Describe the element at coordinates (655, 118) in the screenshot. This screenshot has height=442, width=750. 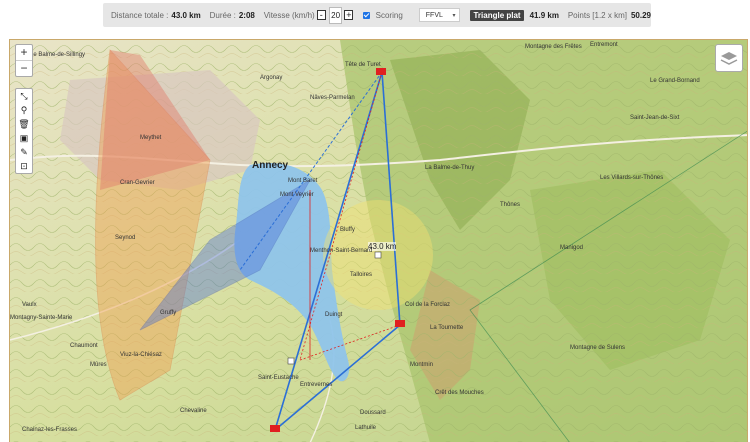
I see `place-label: Saint-Jean-de-Sixt` at that location.